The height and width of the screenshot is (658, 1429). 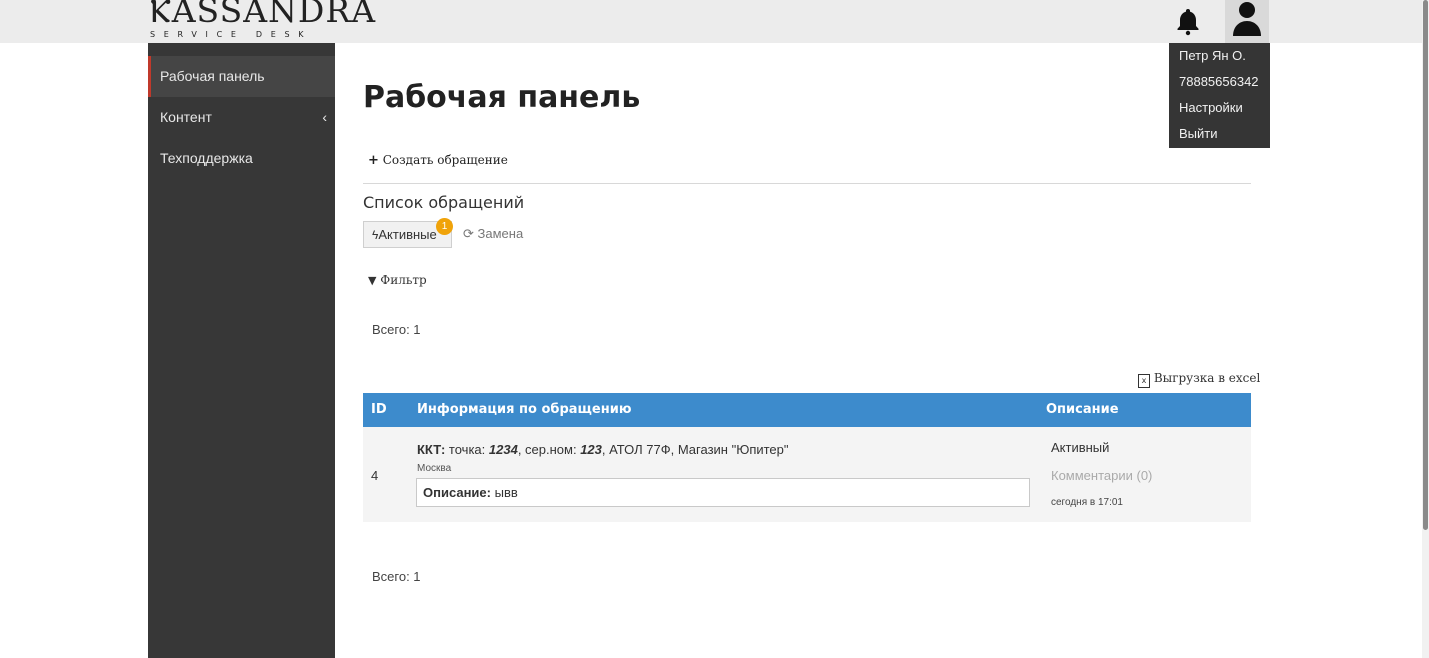 I want to click on logo-main-text: ⲔASSANDRA, so click(x=263, y=15).